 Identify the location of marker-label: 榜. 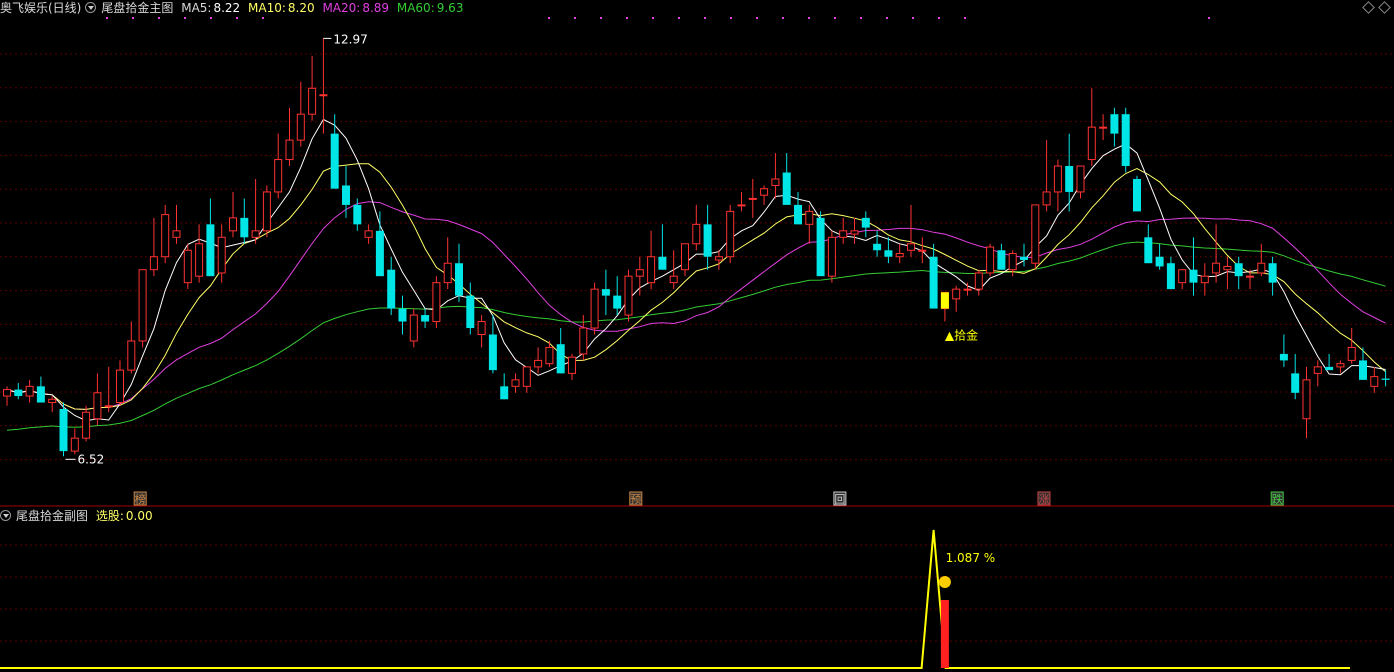
(140, 499).